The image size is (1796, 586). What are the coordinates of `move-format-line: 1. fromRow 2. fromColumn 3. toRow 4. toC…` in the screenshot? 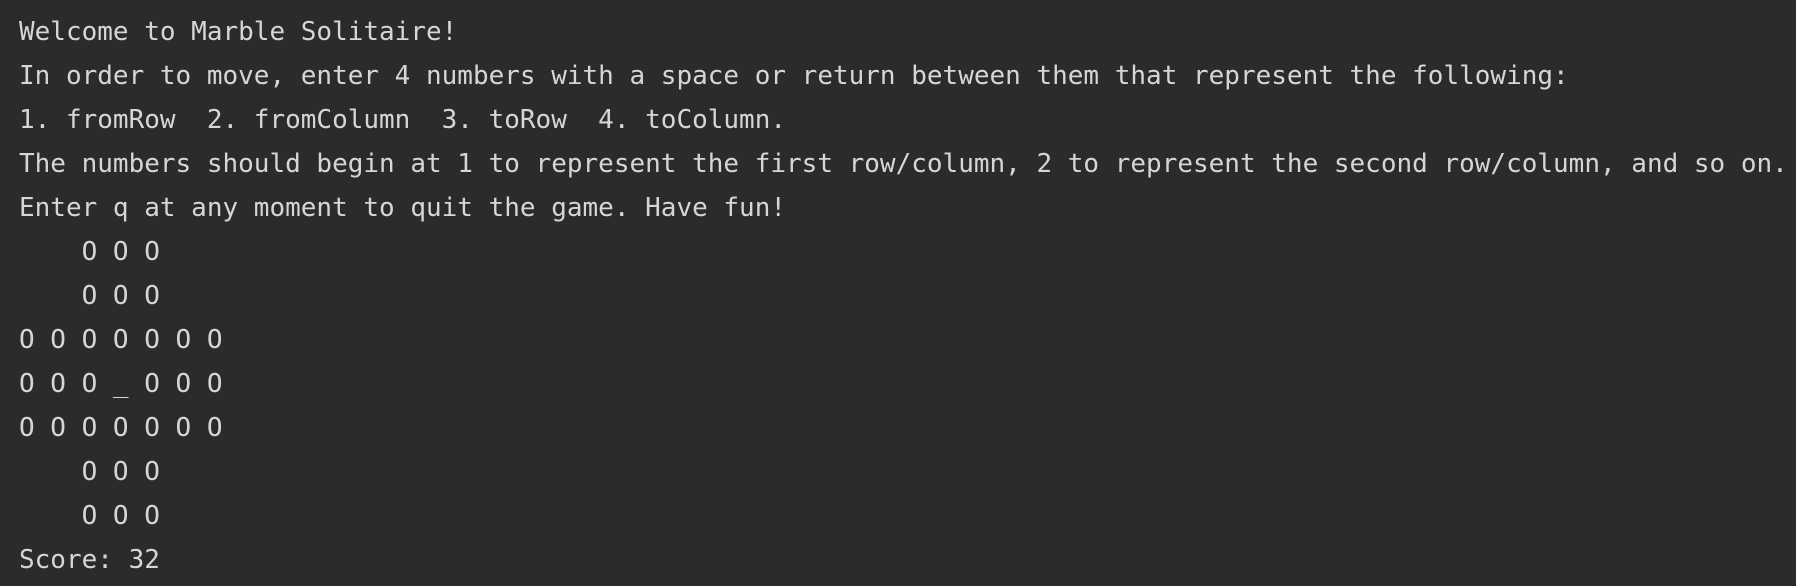 It's located at (403, 120).